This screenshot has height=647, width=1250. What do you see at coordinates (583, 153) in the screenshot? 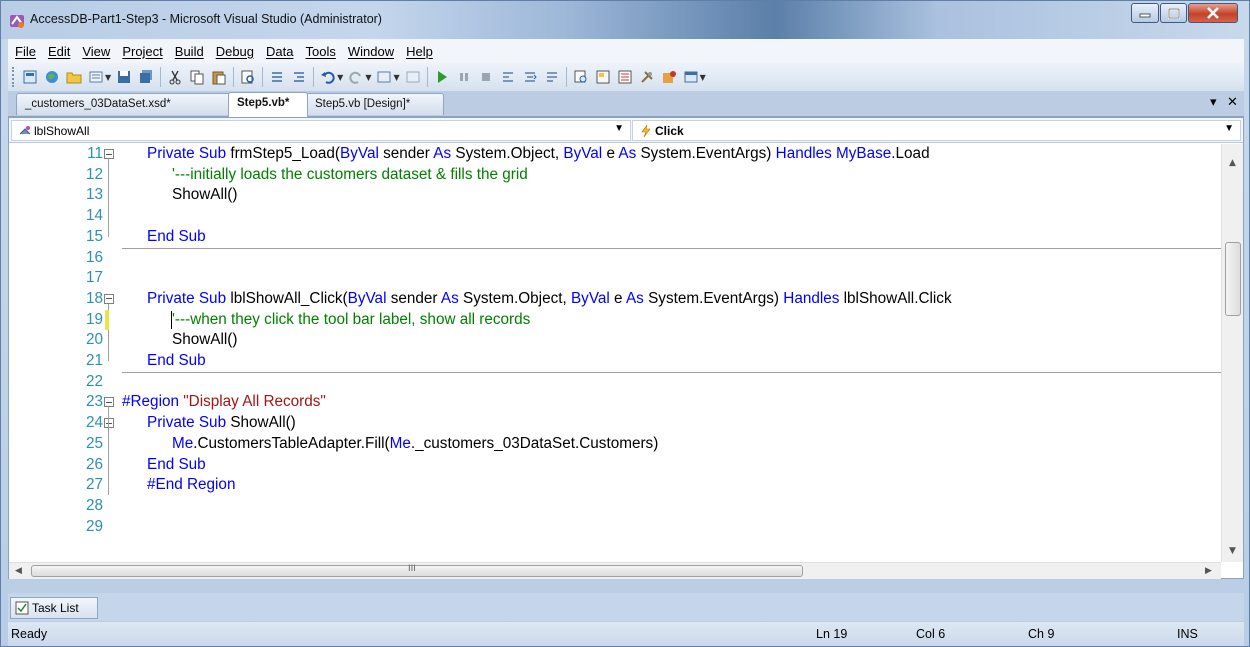
I see `keyword-token: ByVal` at bounding box center [583, 153].